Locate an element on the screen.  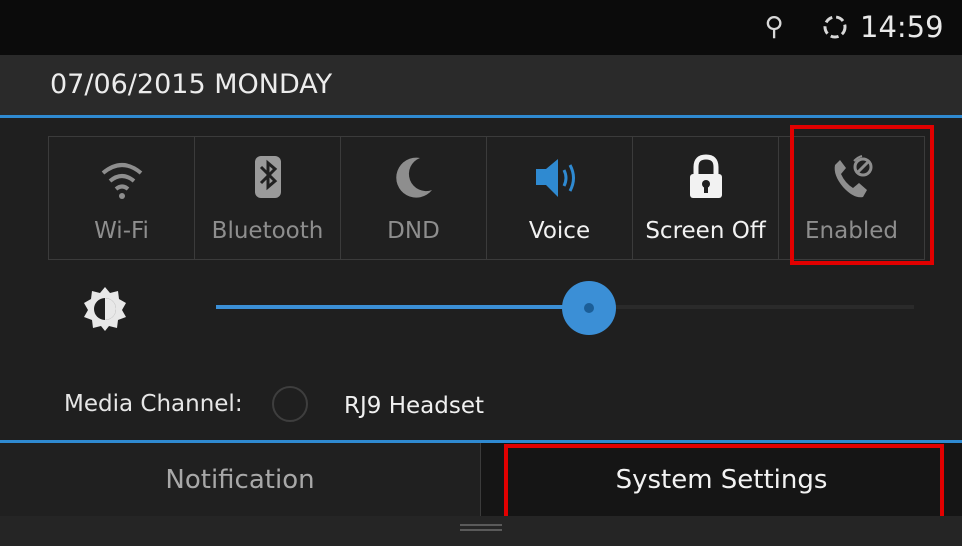
date-header: 07/06/2015 MONDAY is located at coordinates (481, 85).